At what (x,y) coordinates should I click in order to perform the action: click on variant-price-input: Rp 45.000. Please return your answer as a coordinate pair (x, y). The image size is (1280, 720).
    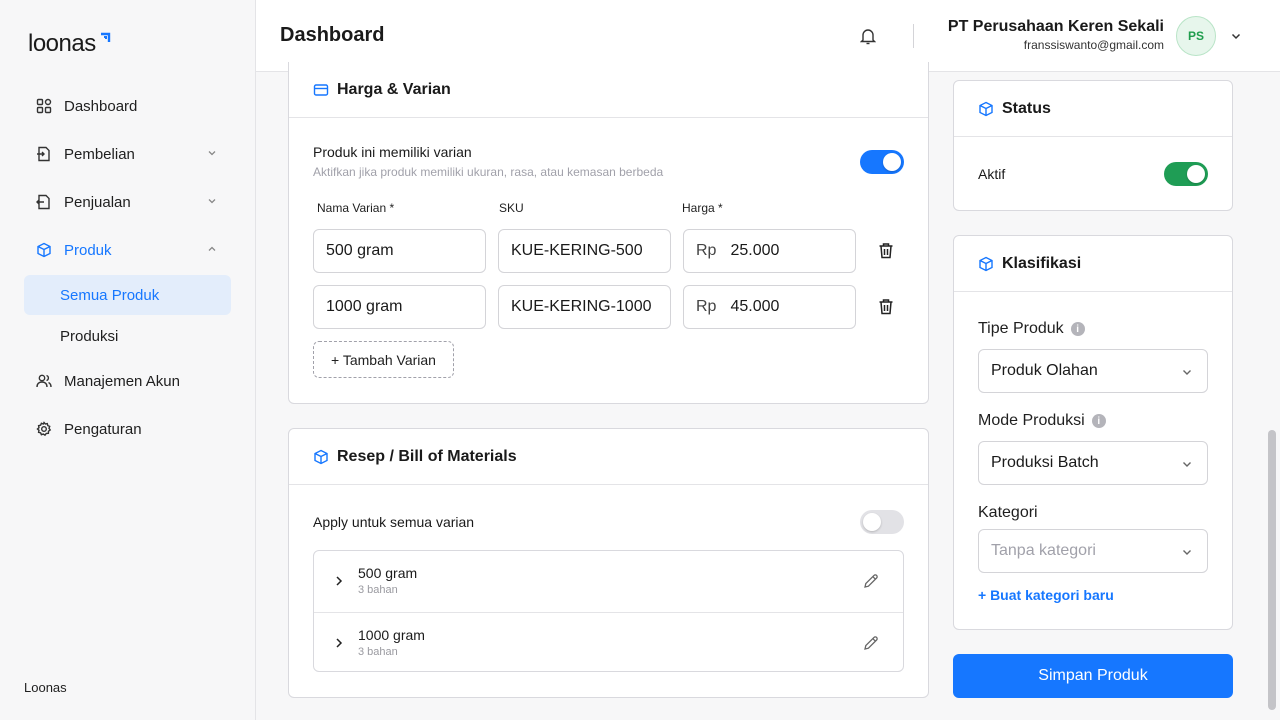
    Looking at the image, I should click on (769, 307).